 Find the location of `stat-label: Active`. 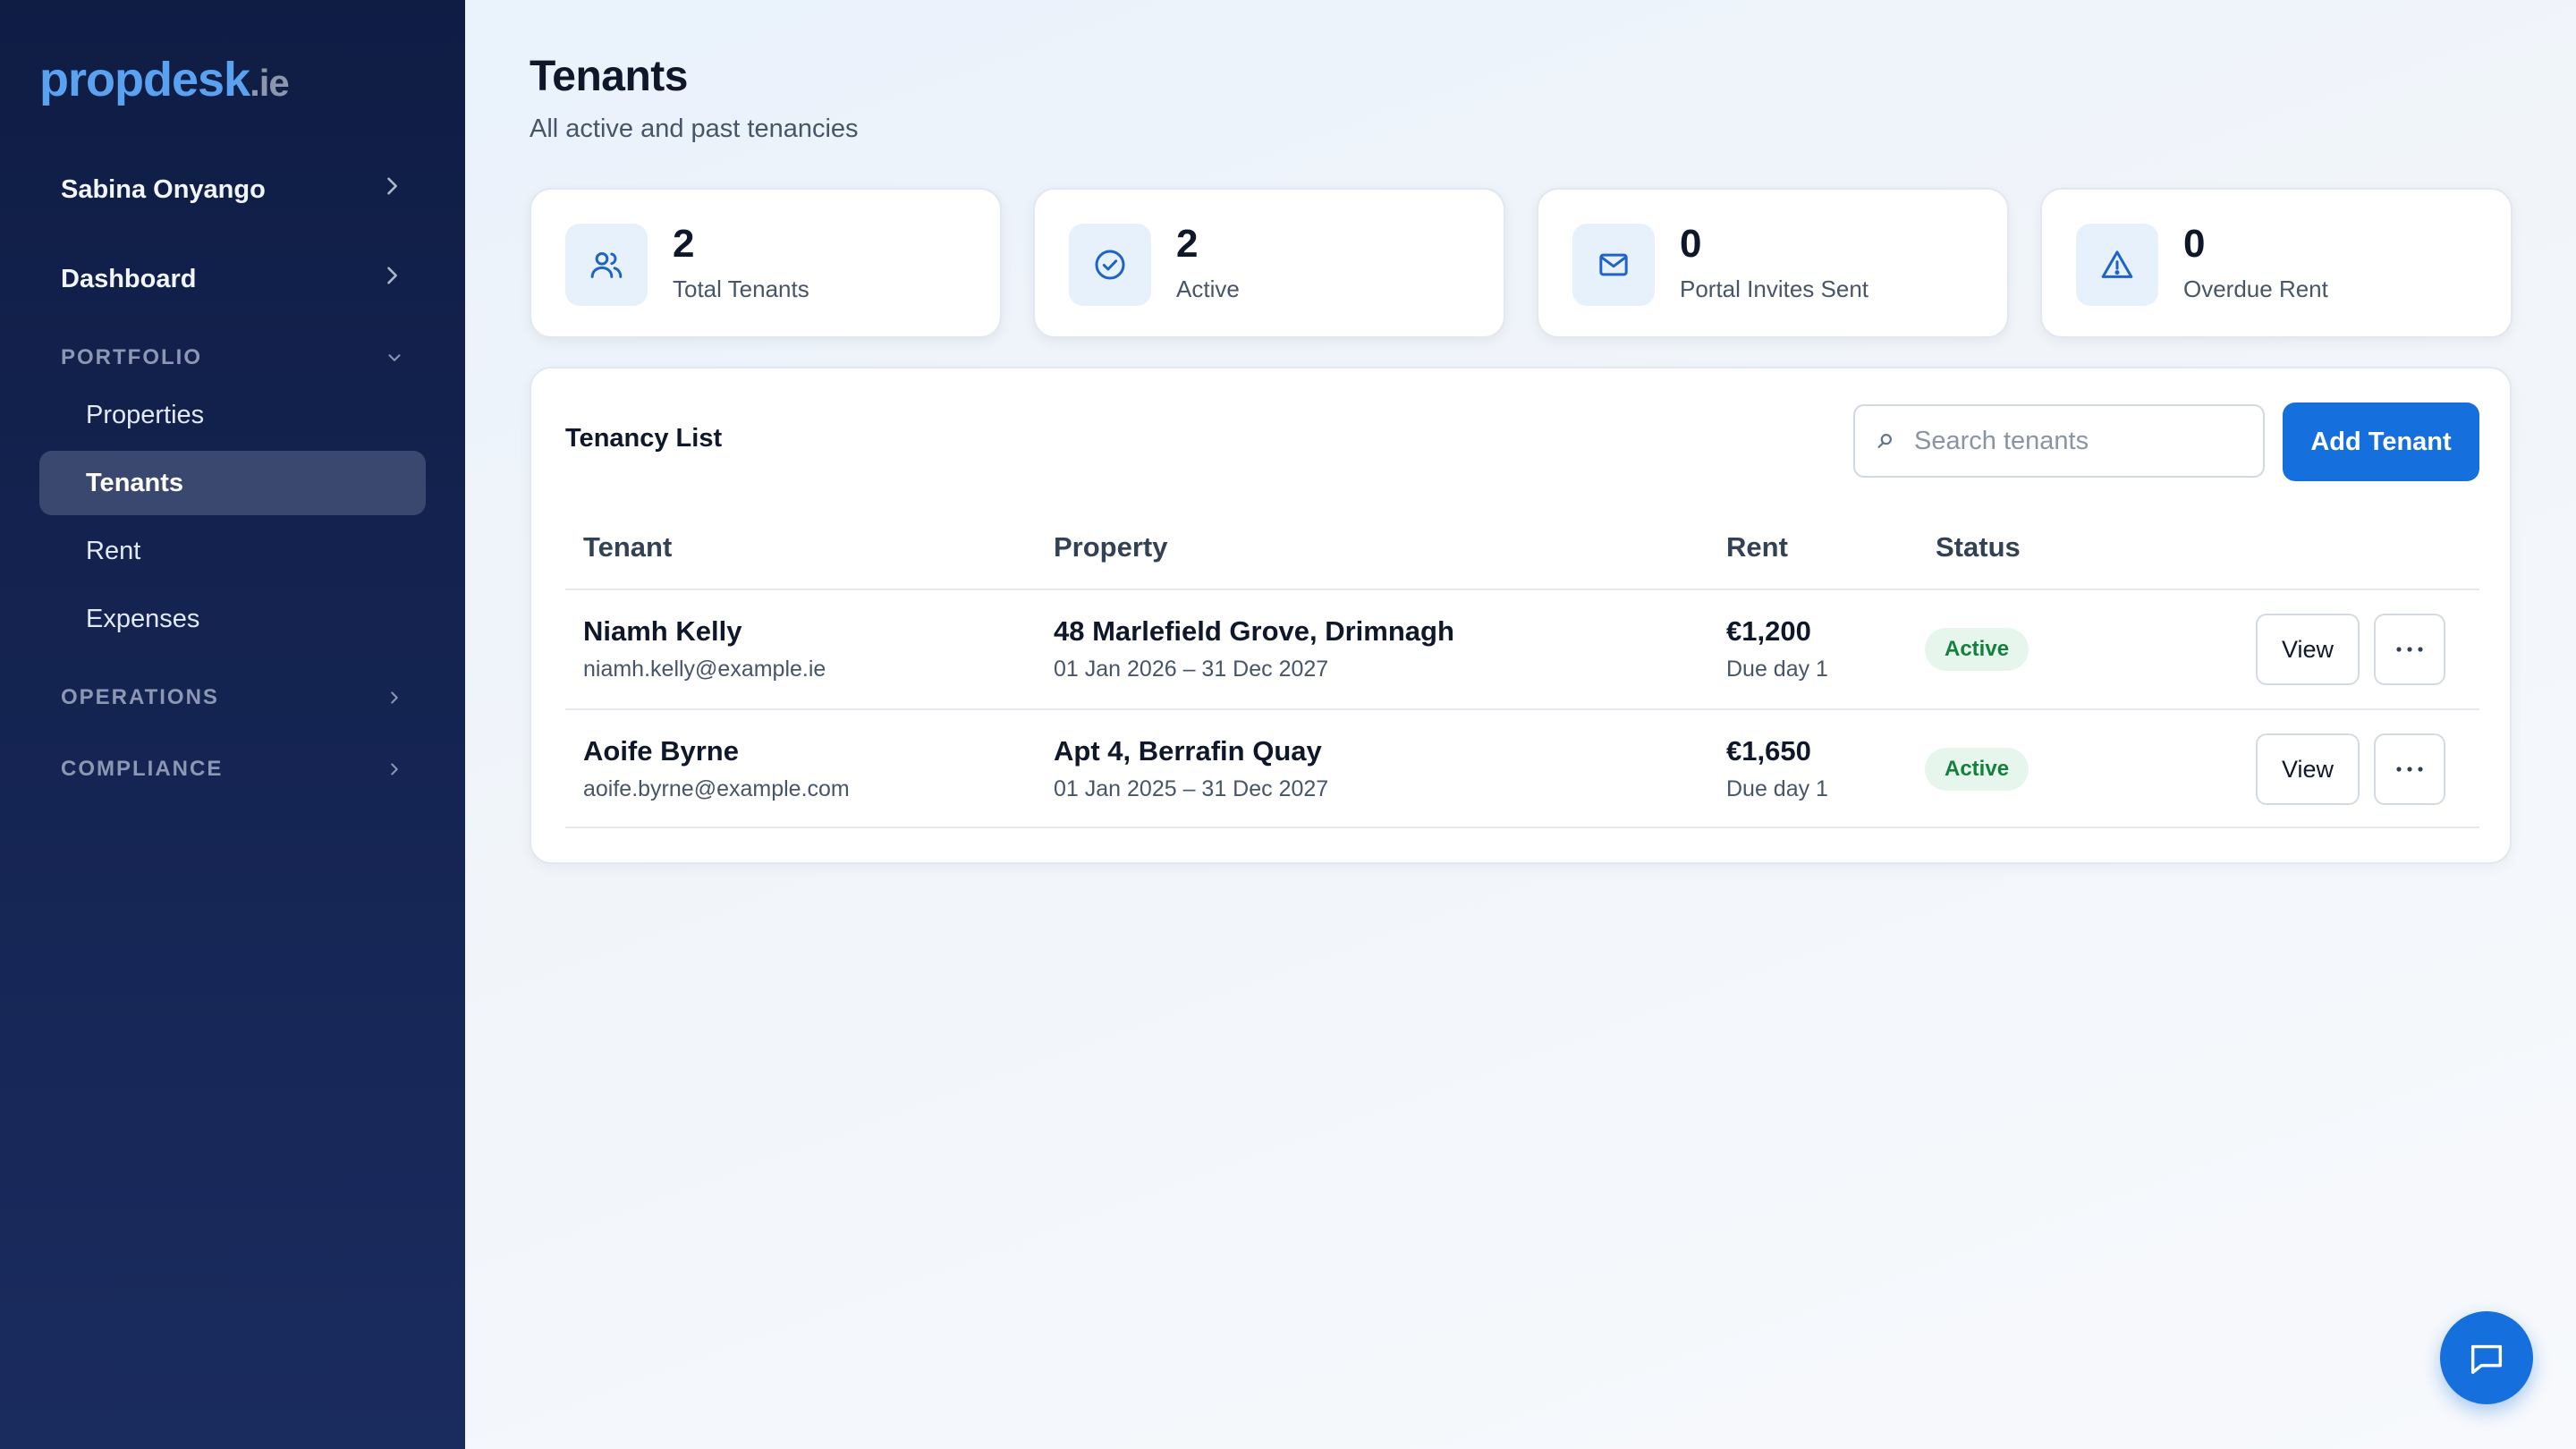

stat-label: Active is located at coordinates (1208, 288).